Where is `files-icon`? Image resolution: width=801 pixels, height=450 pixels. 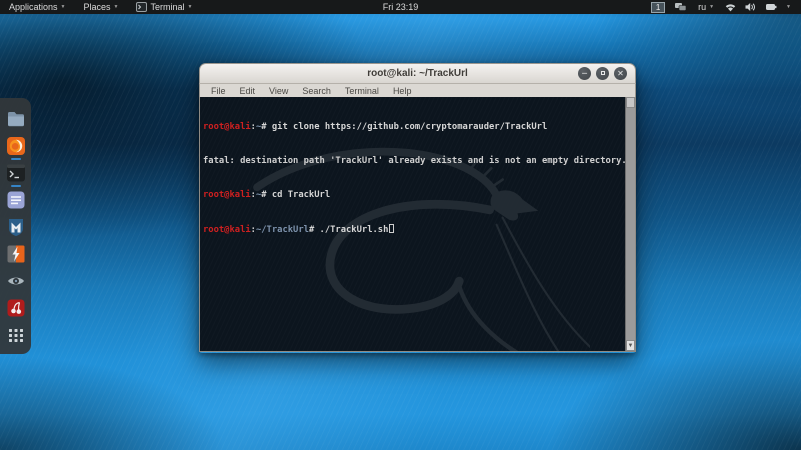 files-icon is located at coordinates (15, 118).